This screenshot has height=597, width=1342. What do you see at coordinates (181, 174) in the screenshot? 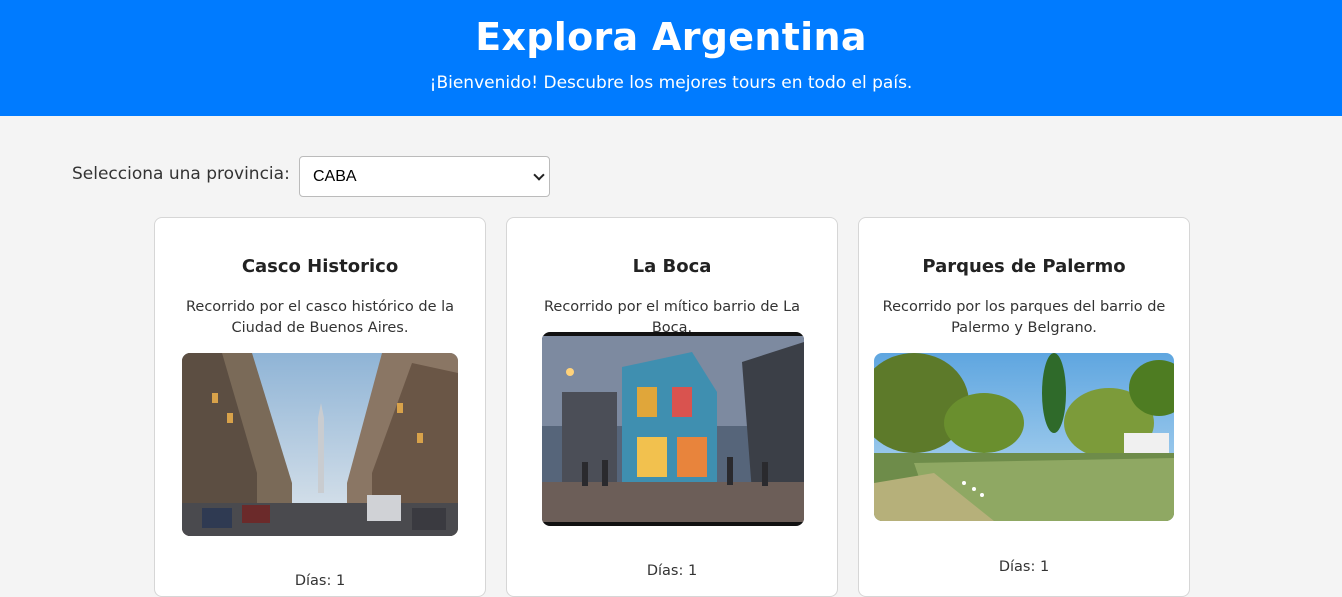
I see `province-select-label: Selecciona una provincia:` at bounding box center [181, 174].